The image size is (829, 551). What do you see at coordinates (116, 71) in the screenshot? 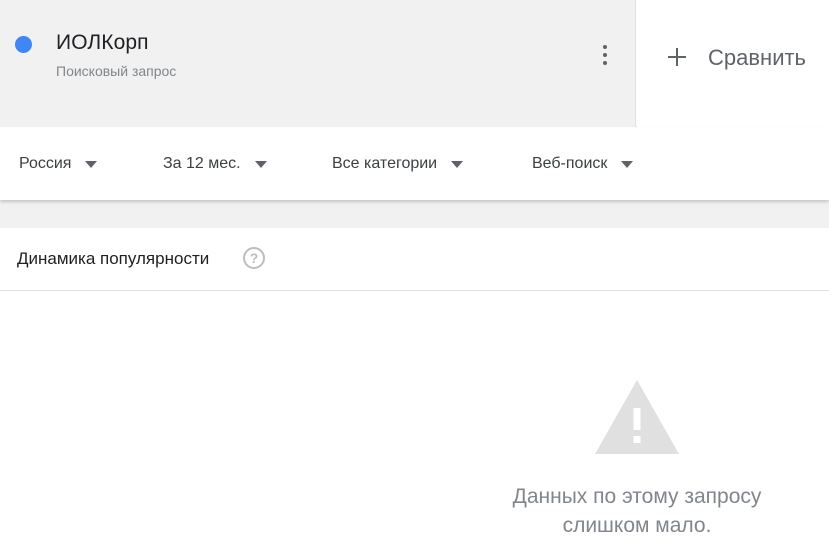
I see `term-type: Поисковый запрос` at bounding box center [116, 71].